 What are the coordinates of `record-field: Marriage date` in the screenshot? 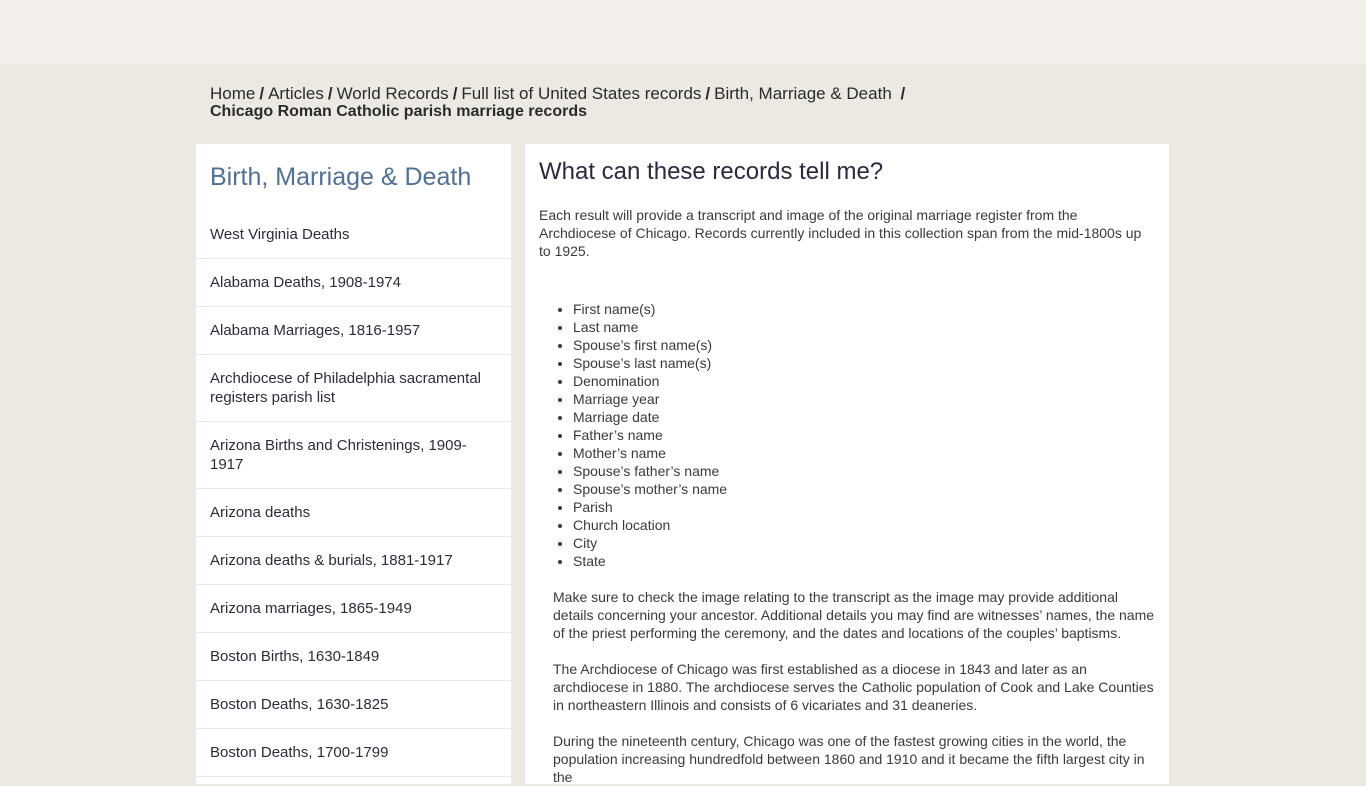 It's located at (864, 417).